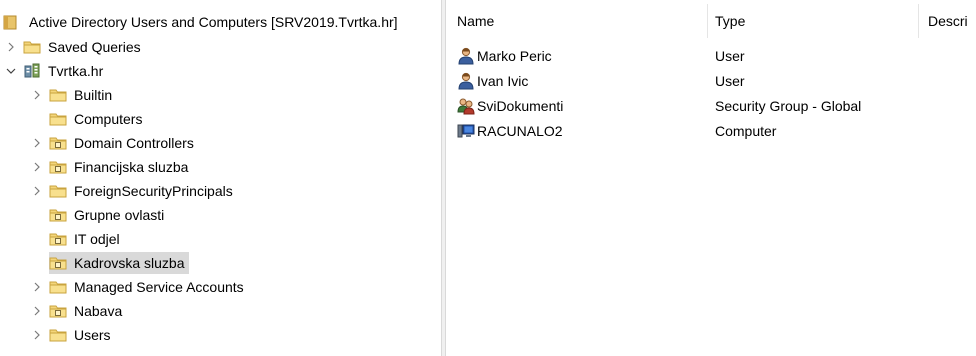 The height and width of the screenshot is (356, 976). I want to click on tree-item-content: Tvrtka.hr, so click(65, 71).